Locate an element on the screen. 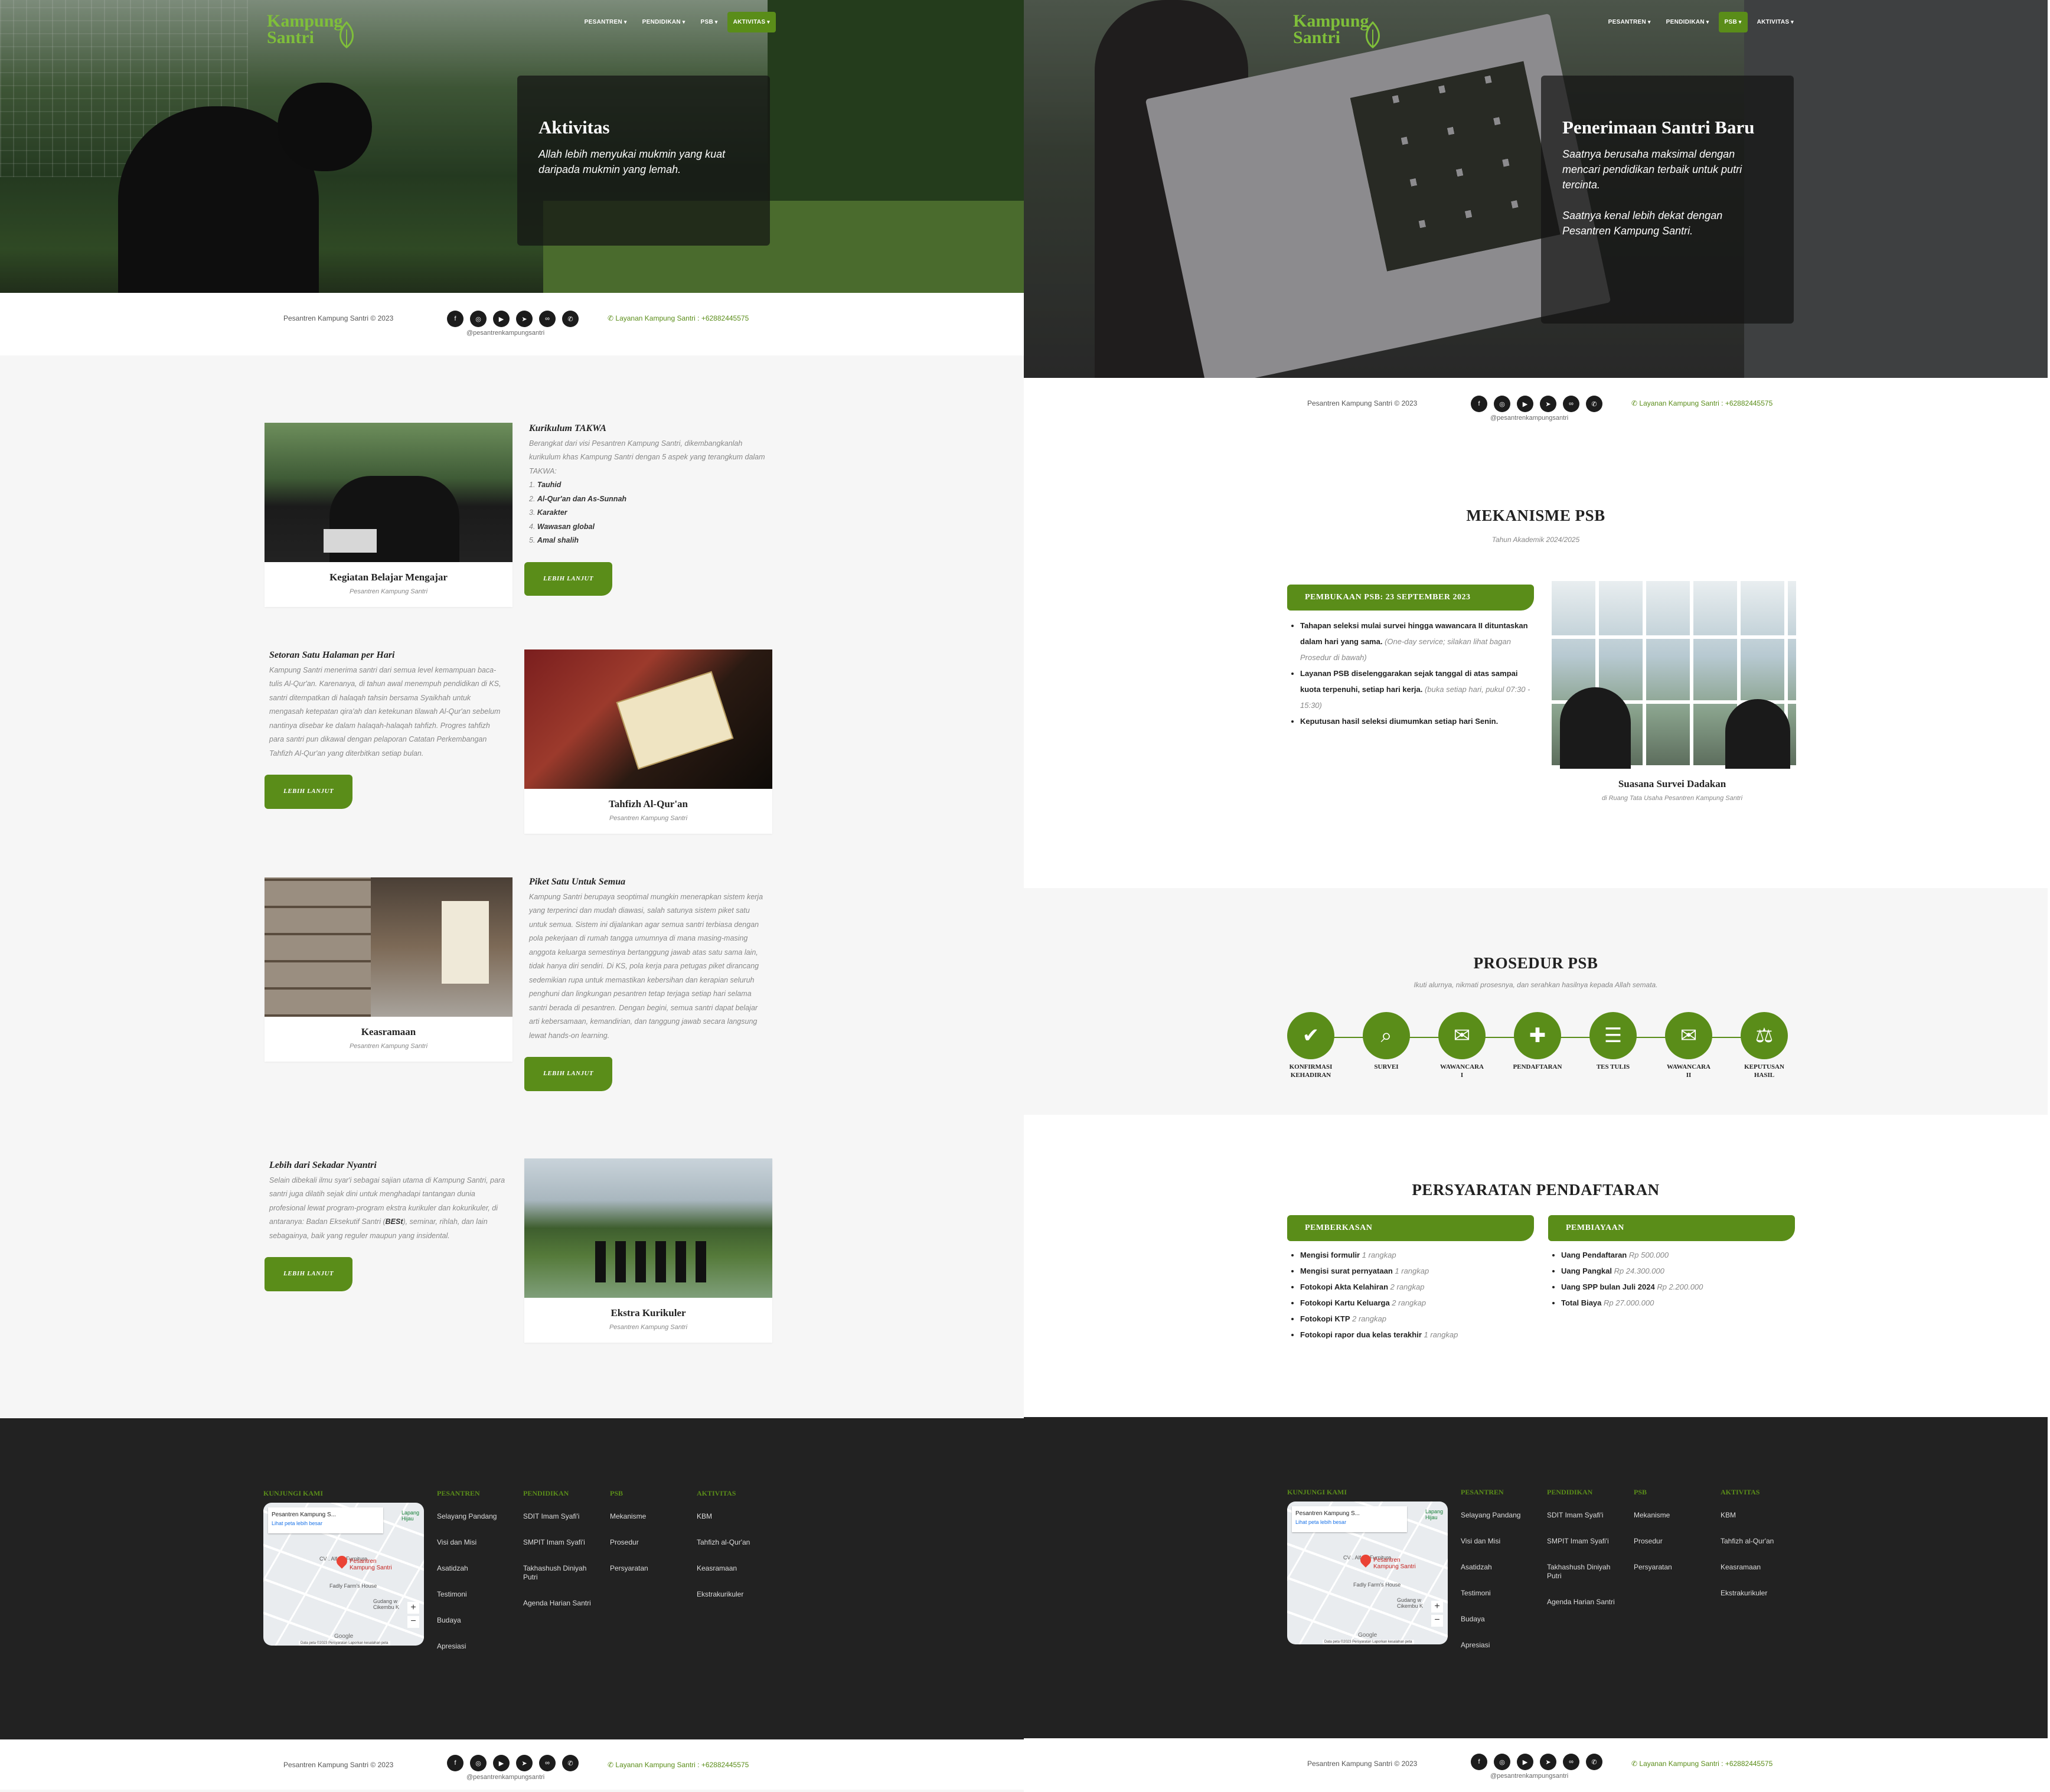  list-item: Fotokopi Kartu Keluarga 2 rangkap is located at coordinates (1417, 1303).